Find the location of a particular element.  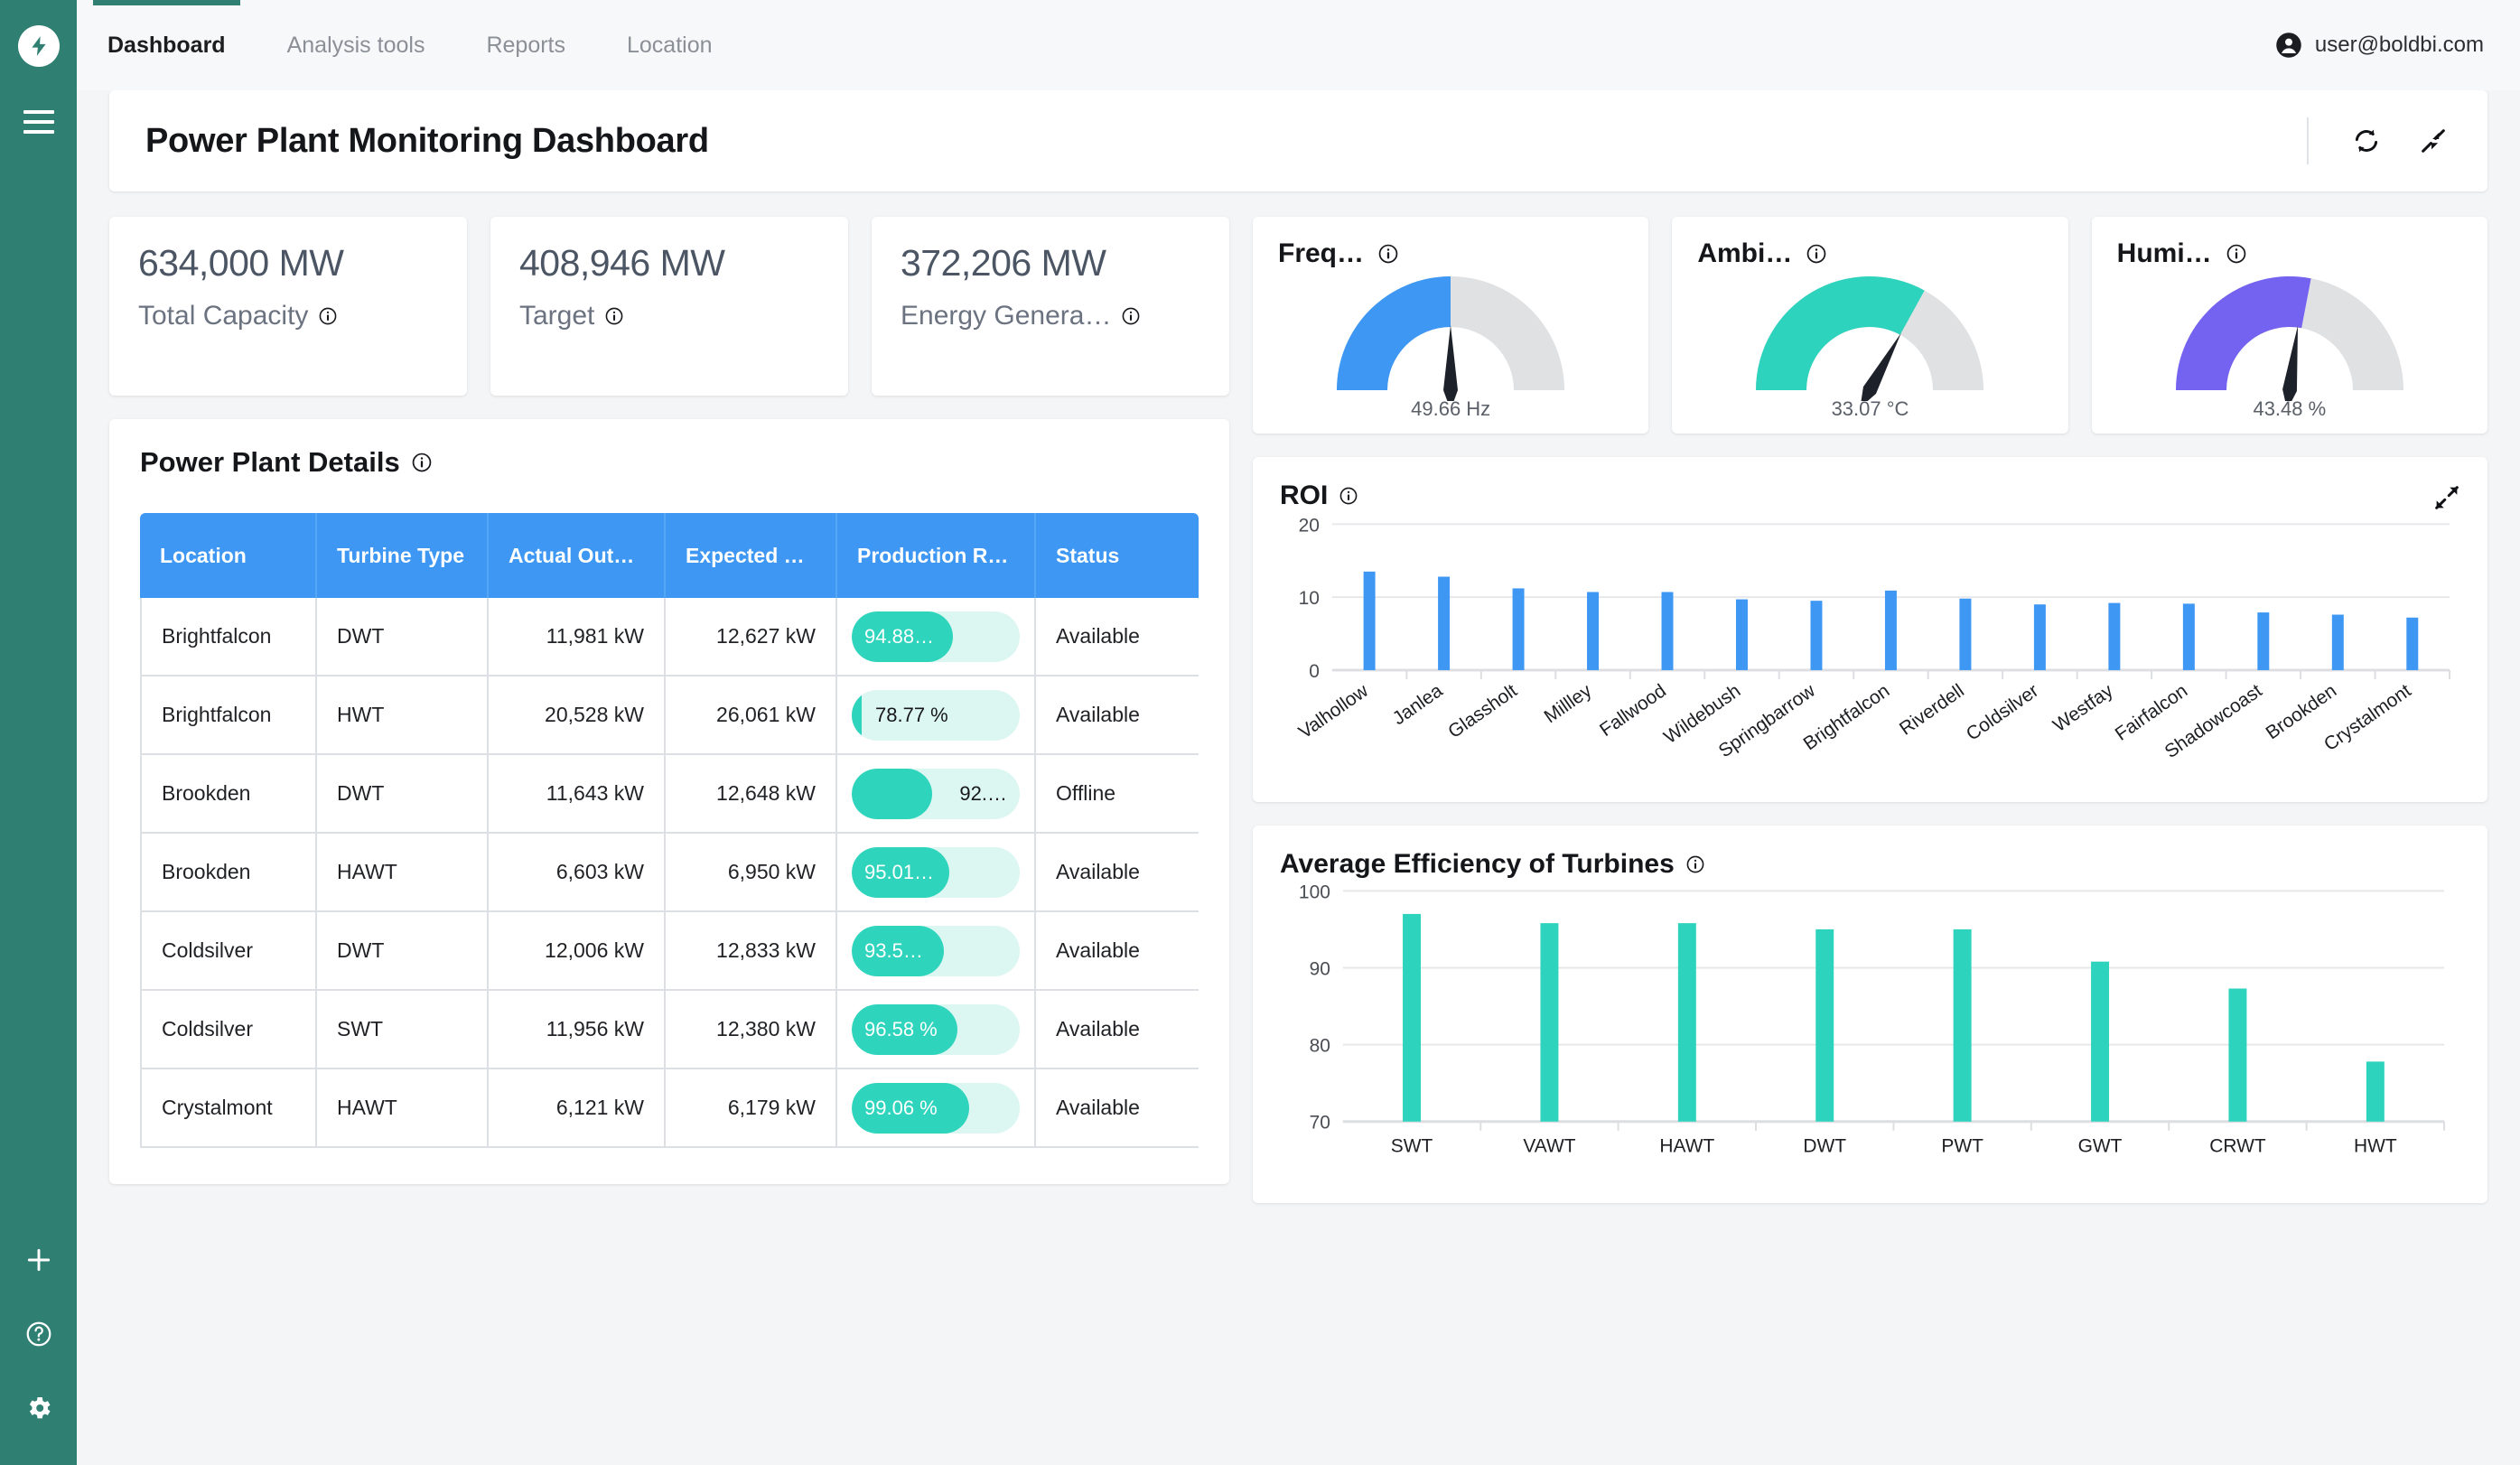

refresh-icon is located at coordinates (2366, 141).